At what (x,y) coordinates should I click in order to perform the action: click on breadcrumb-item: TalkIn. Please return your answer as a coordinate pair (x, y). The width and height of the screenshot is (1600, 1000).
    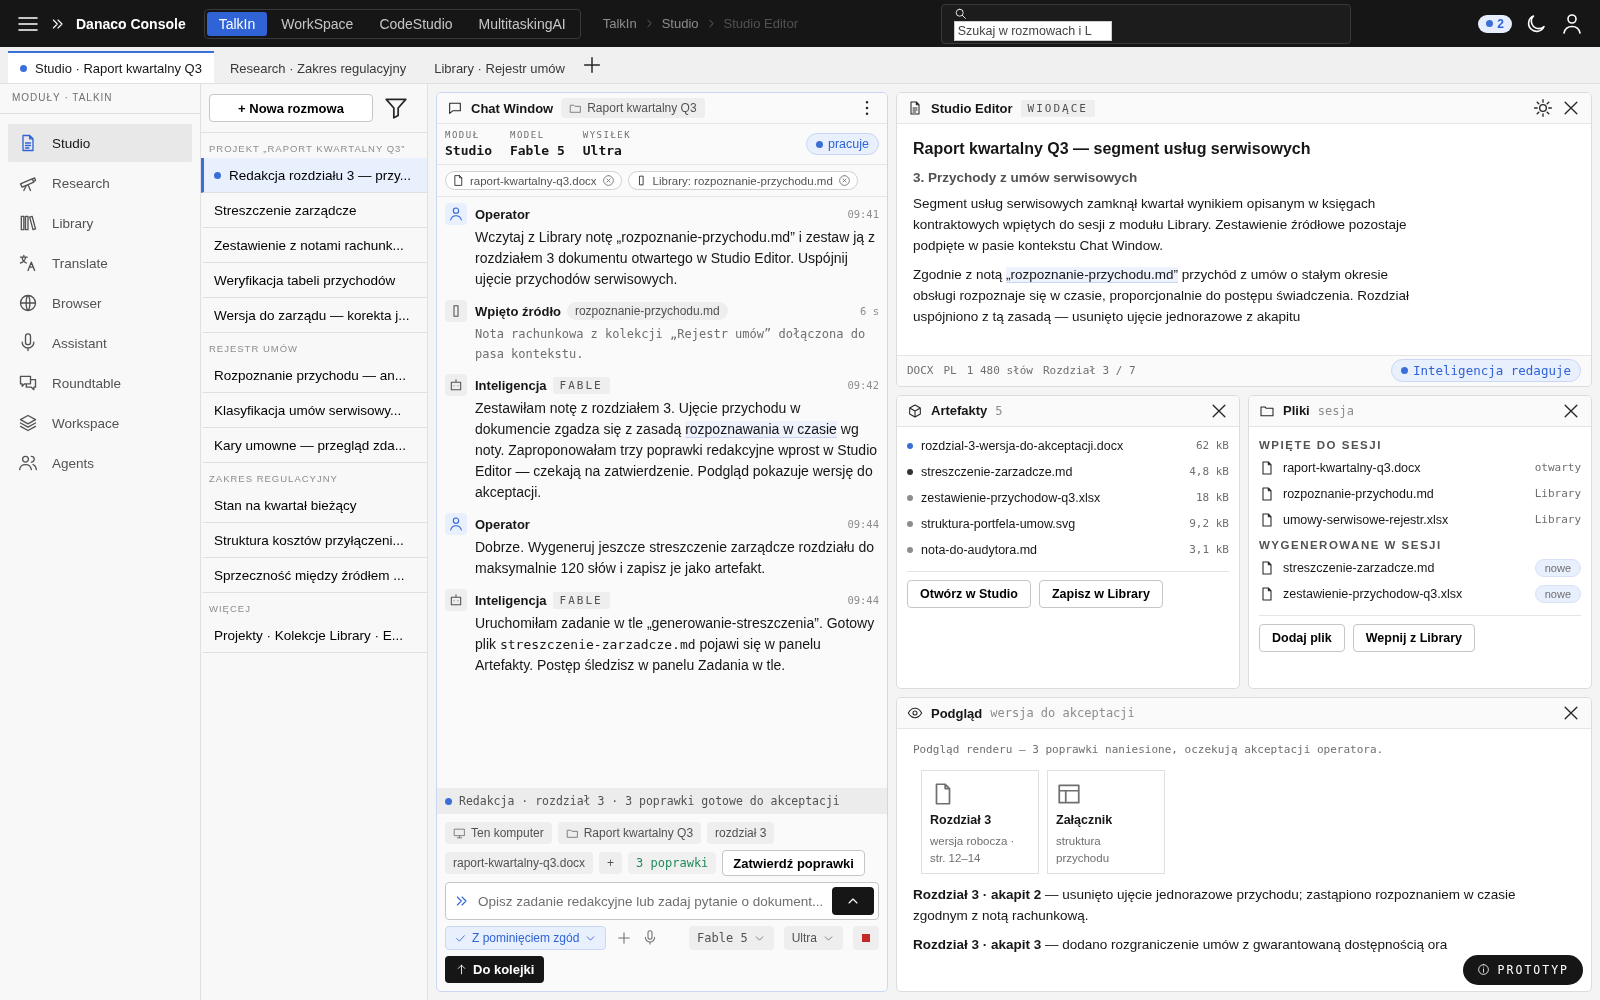
    Looking at the image, I should click on (619, 23).